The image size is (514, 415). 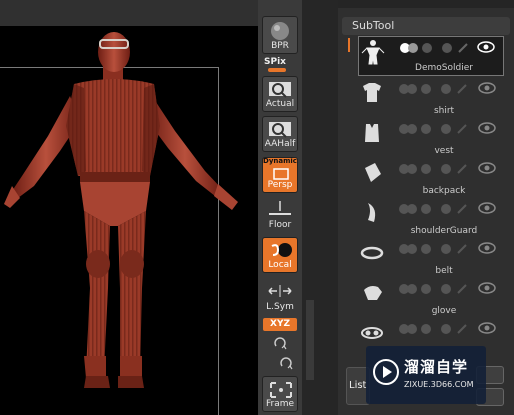 I want to click on list-item: shoulderGuard, so click(x=431, y=218).